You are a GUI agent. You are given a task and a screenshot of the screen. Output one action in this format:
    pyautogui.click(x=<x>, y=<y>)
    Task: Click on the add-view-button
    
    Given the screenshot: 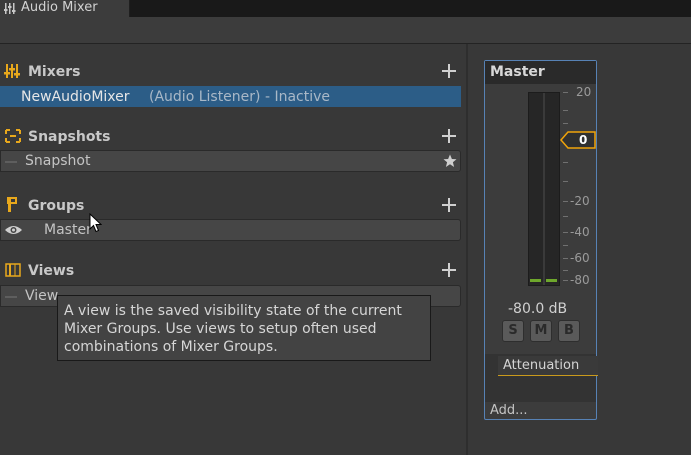 What is the action you would take?
    pyautogui.click(x=449, y=270)
    